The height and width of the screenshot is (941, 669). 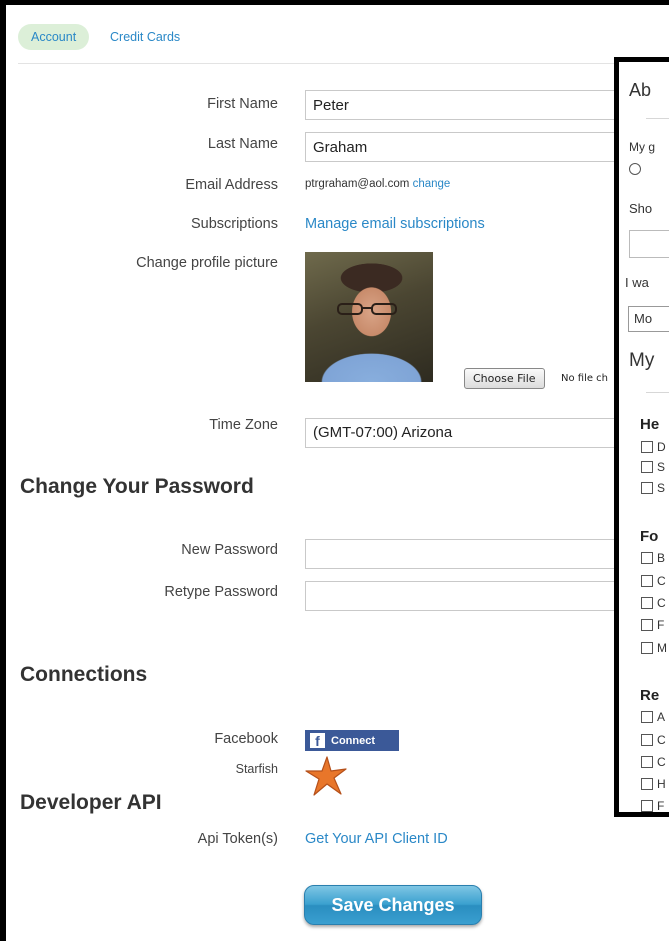 I want to click on developer-api-heading: Developer API, so click(x=91, y=802).